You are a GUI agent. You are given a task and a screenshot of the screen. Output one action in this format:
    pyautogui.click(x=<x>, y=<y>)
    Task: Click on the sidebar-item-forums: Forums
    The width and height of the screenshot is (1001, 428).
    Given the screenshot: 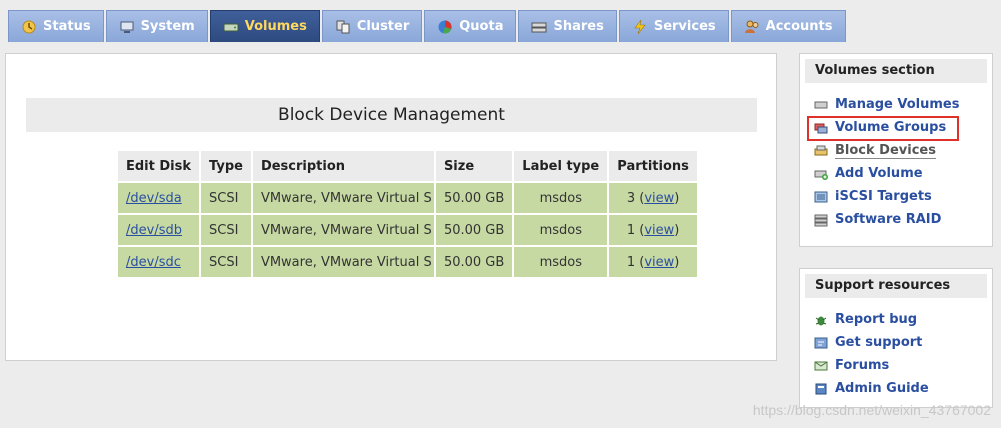 What is the action you would take?
    pyautogui.click(x=896, y=365)
    